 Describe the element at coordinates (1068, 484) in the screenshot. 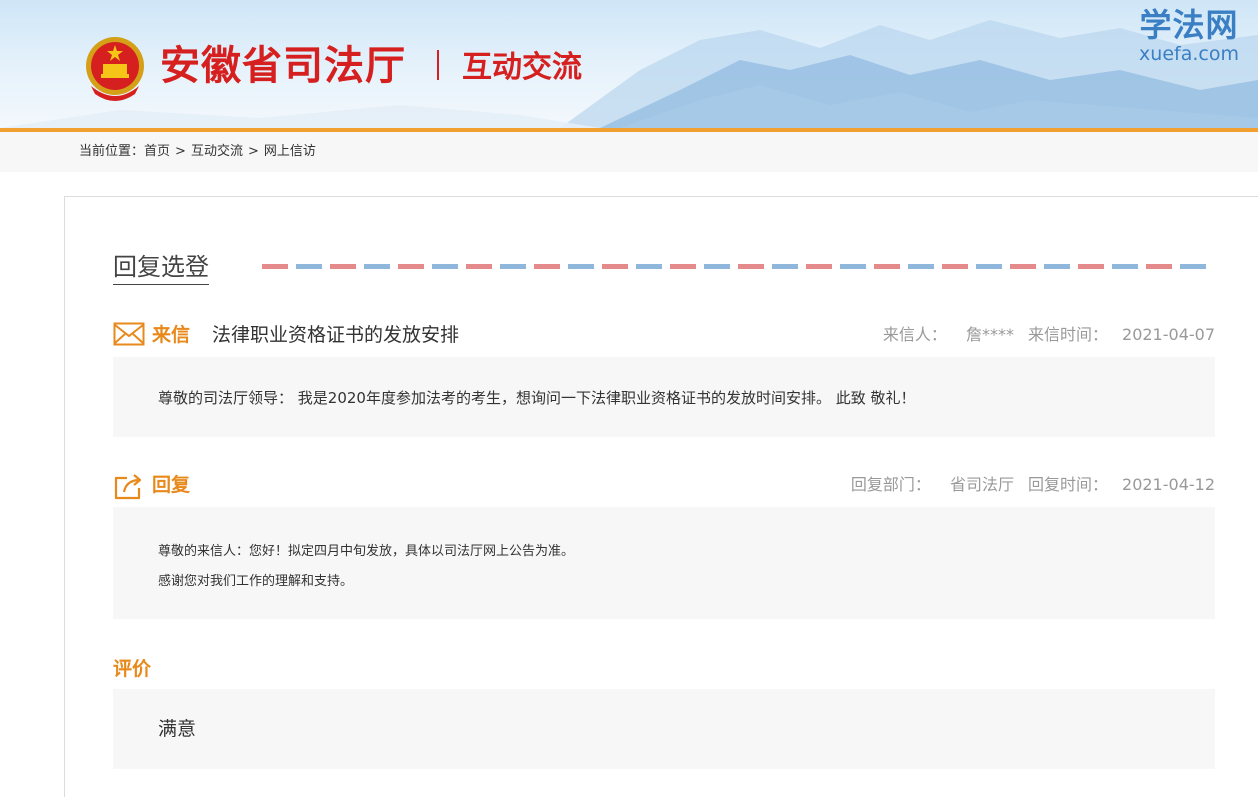

I see `reply-time-label: 回复时间：` at that location.